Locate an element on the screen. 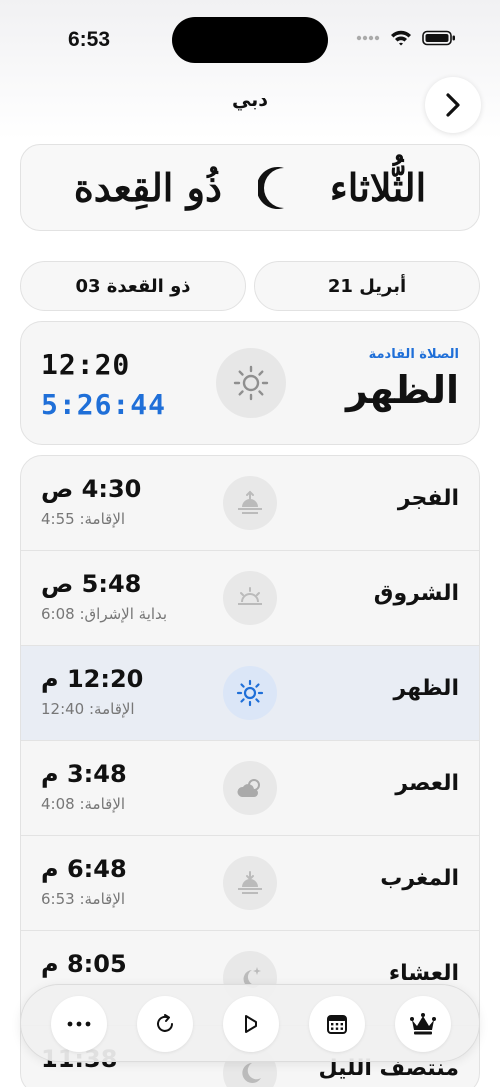 The height and width of the screenshot is (1087, 500). more-icon is located at coordinates (79, 1024).